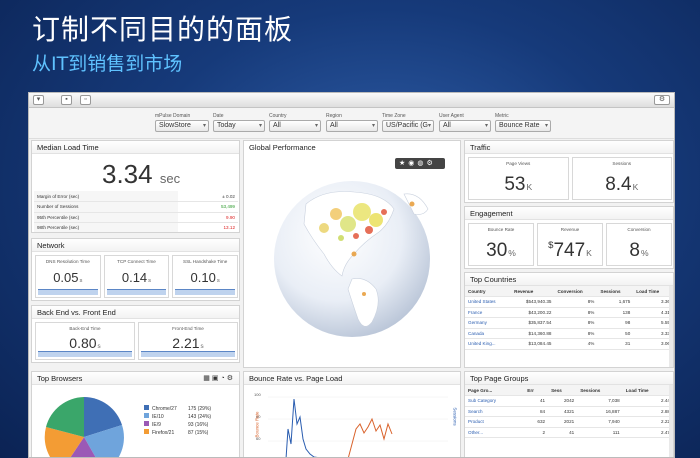 This screenshot has width=700, height=458. I want to click on table-cell: 7,940, so click(600, 422).